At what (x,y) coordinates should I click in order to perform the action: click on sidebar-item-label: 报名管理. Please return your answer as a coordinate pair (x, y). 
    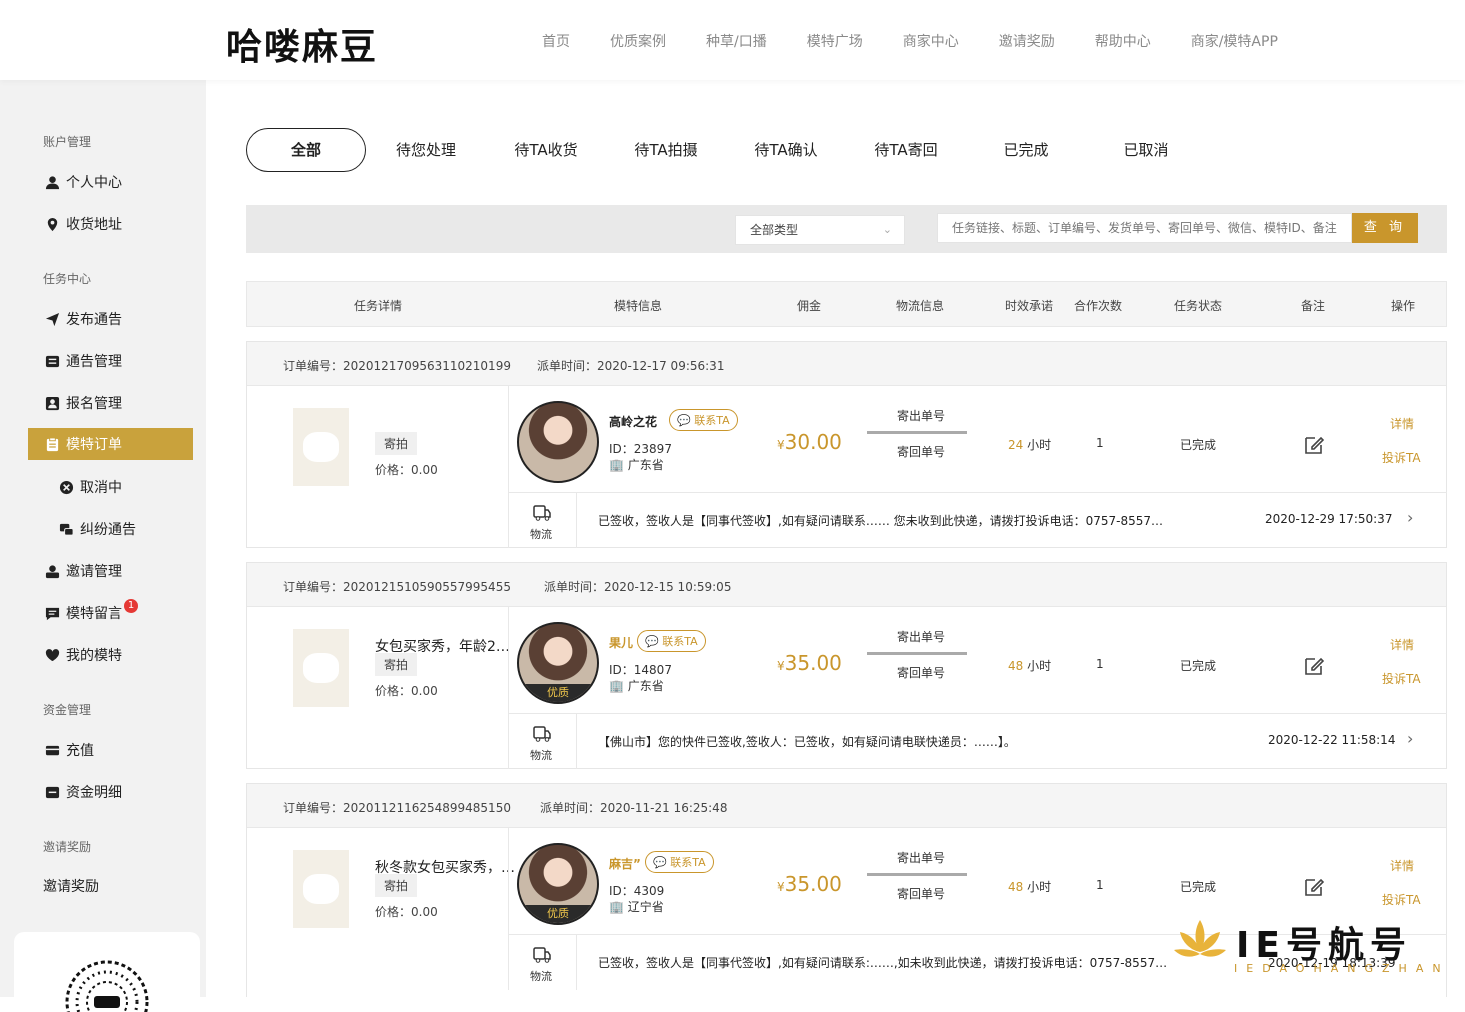
    Looking at the image, I should click on (94, 404).